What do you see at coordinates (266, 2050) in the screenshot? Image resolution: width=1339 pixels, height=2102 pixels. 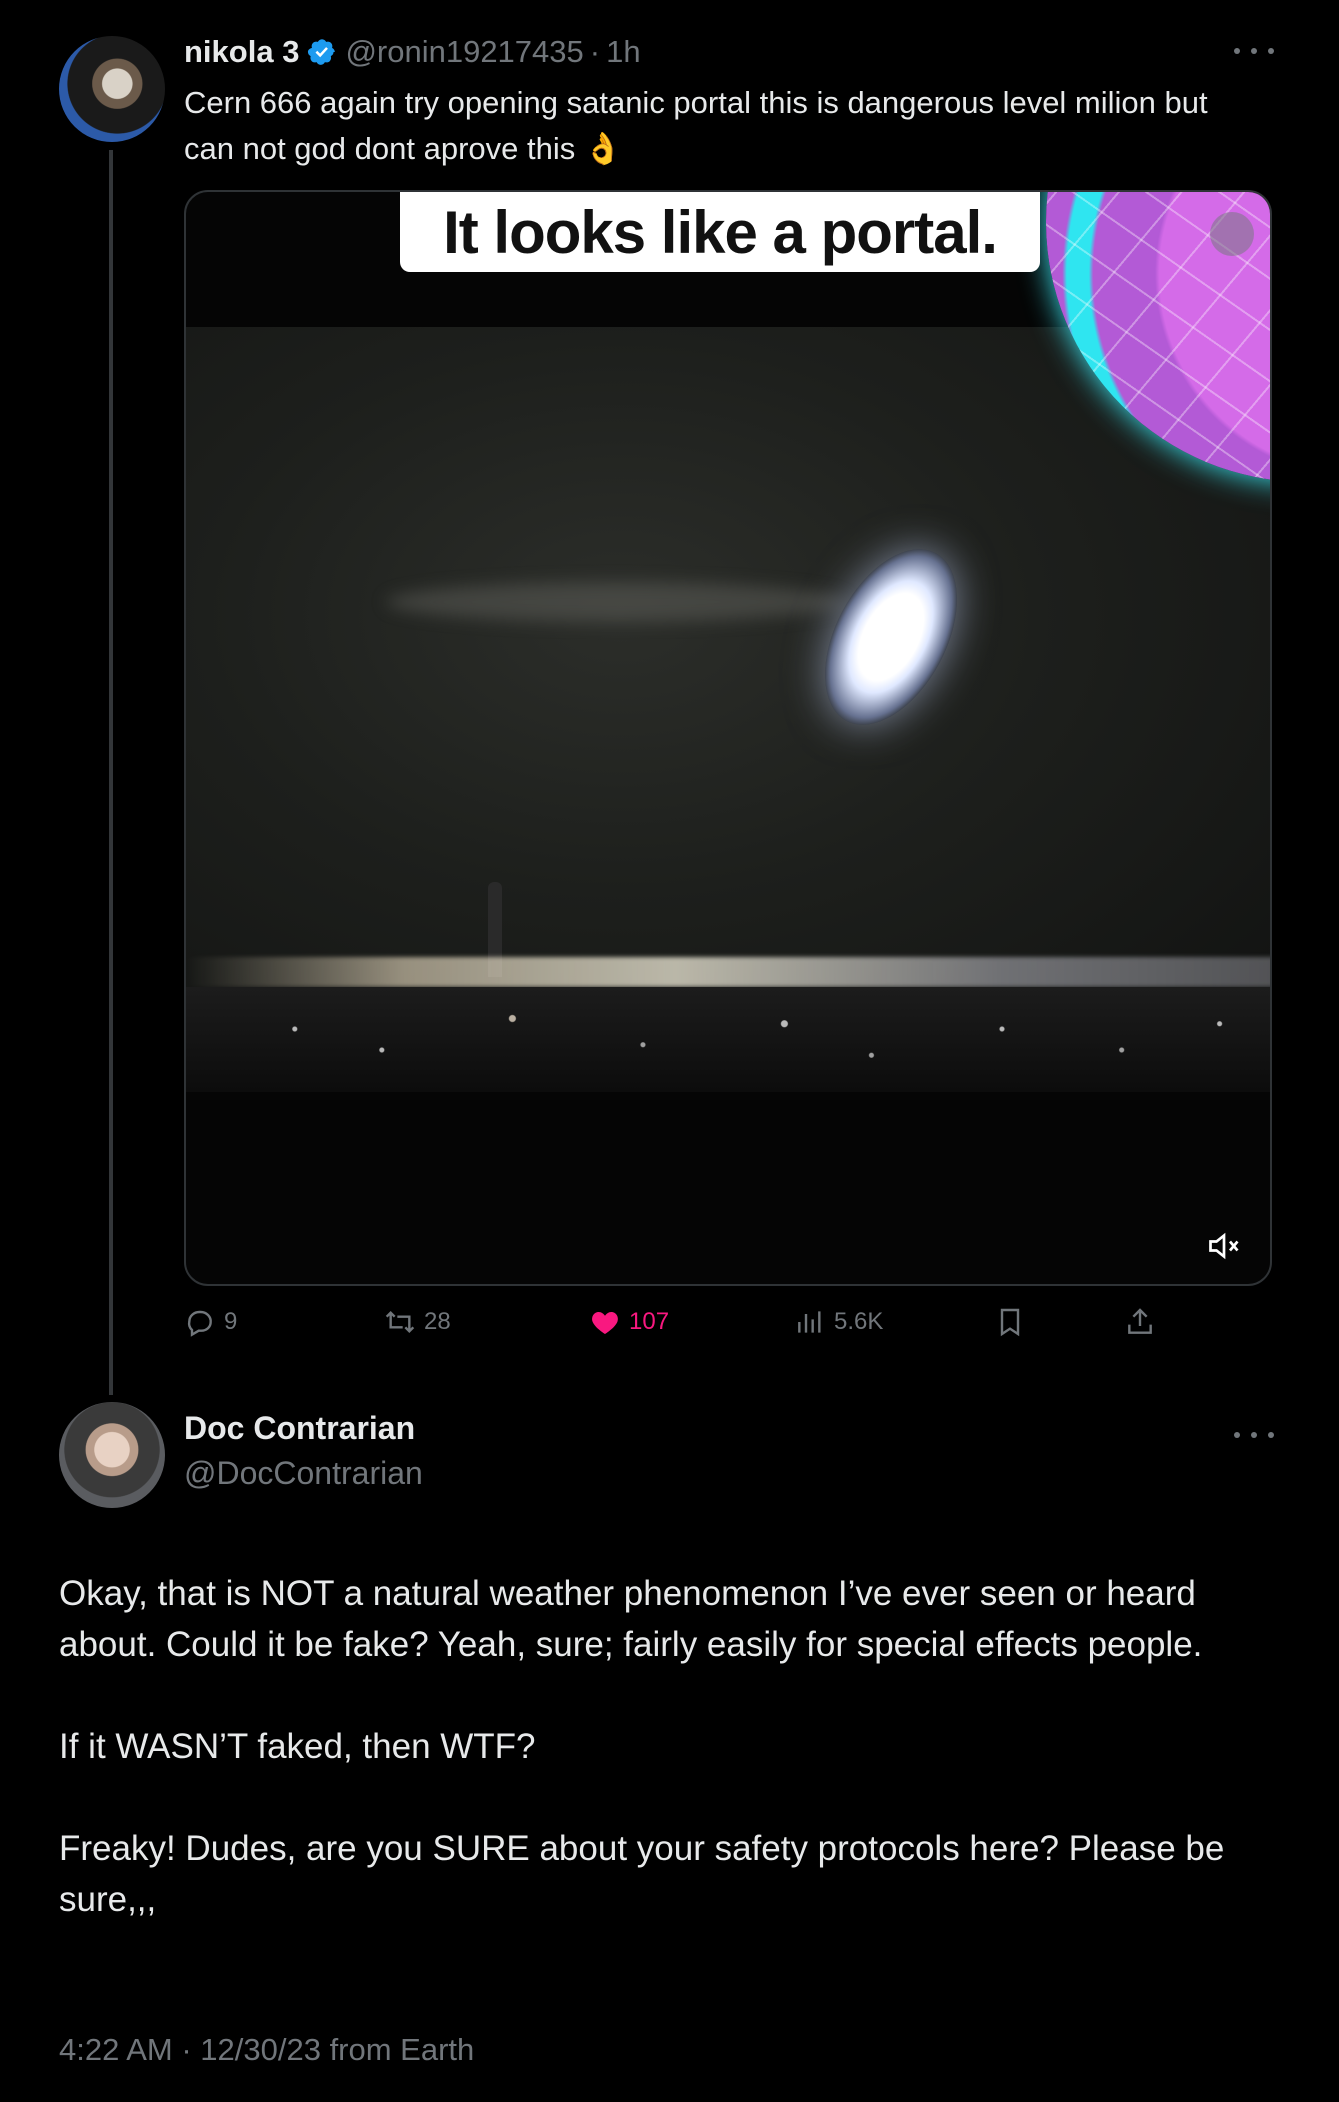 I see `reply-timestamp-meta: 4:22 AM · 12/30/23 from Earth` at bounding box center [266, 2050].